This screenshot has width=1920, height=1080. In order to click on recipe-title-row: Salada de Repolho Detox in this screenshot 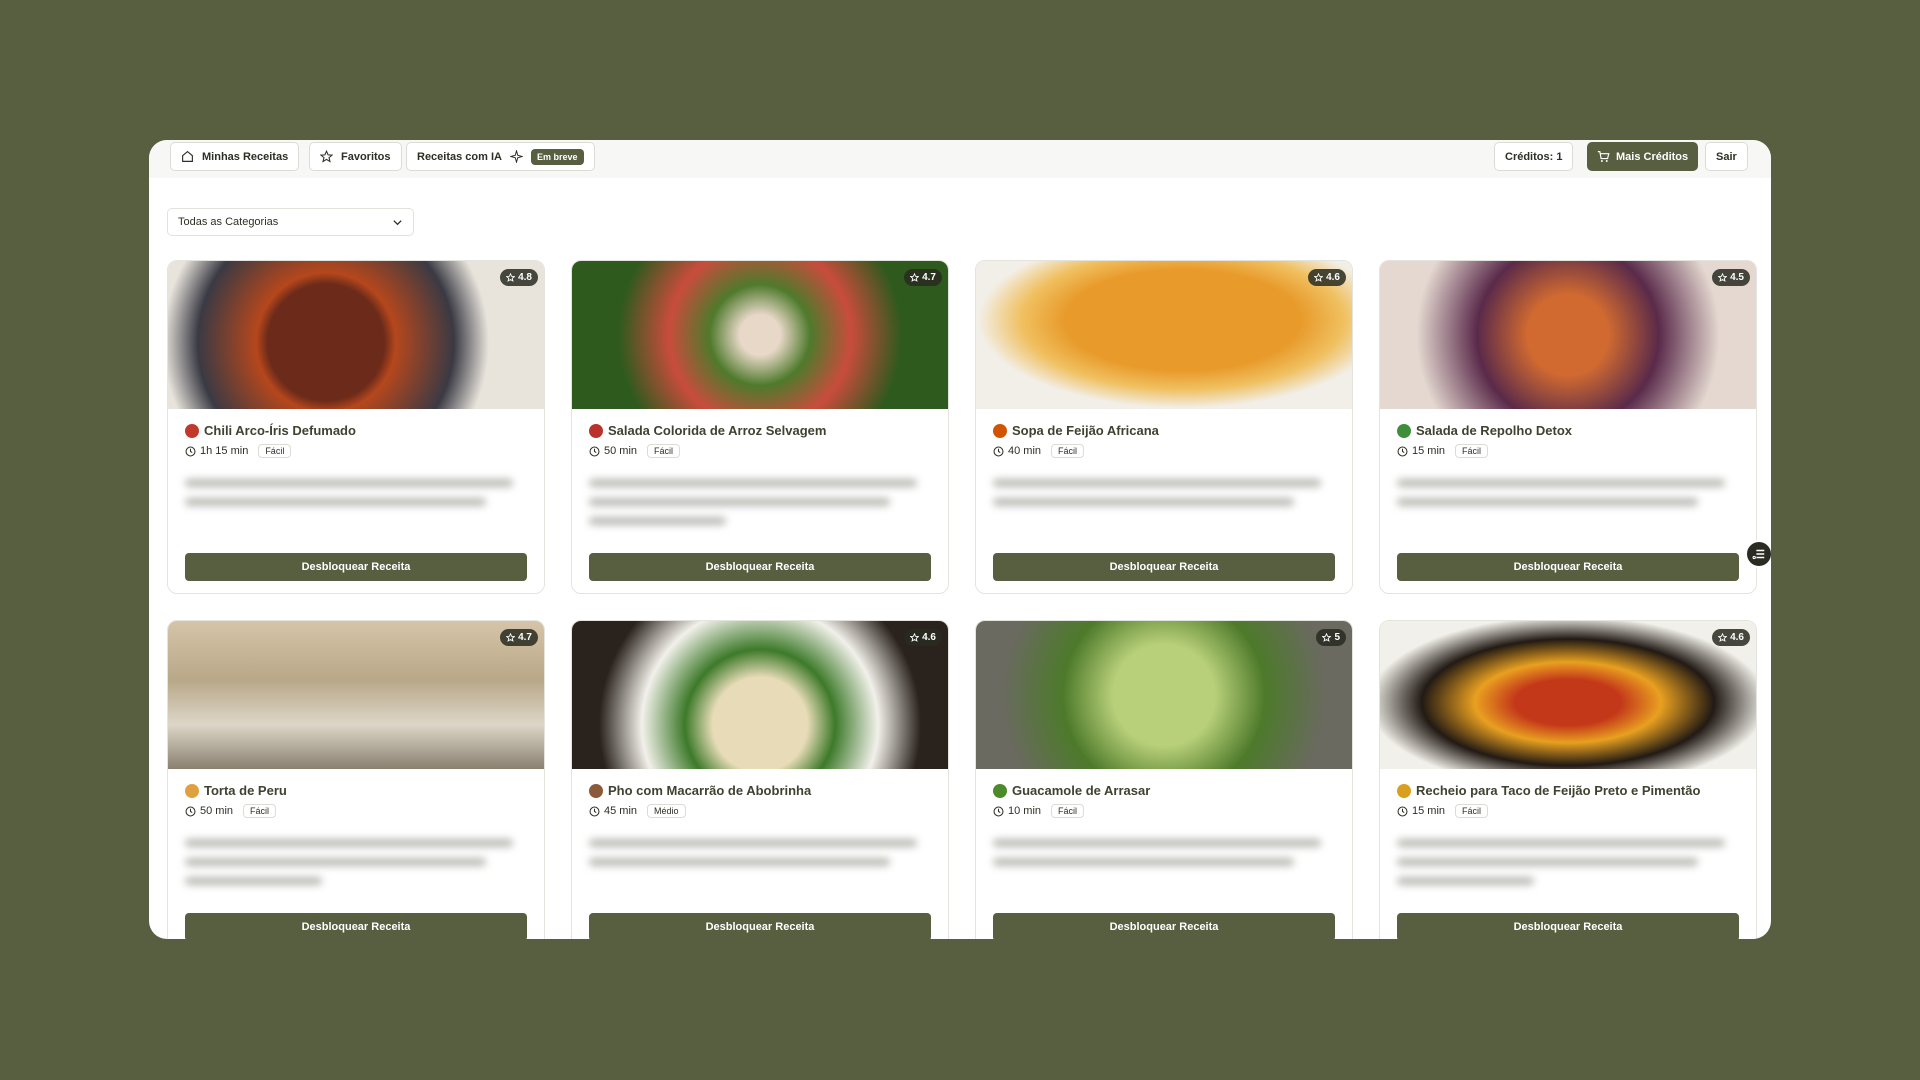, I will do `click(1484, 430)`.